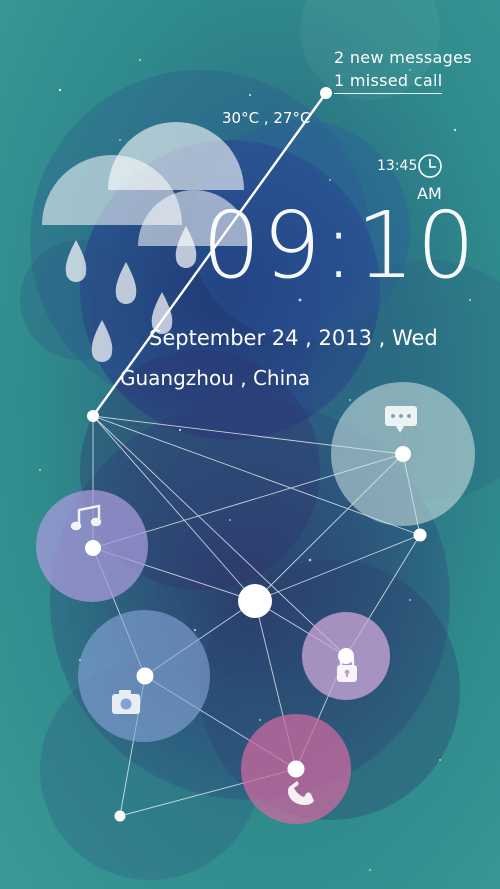 This screenshot has height=889, width=500. I want to click on unlock-shortcut, so click(346, 656).